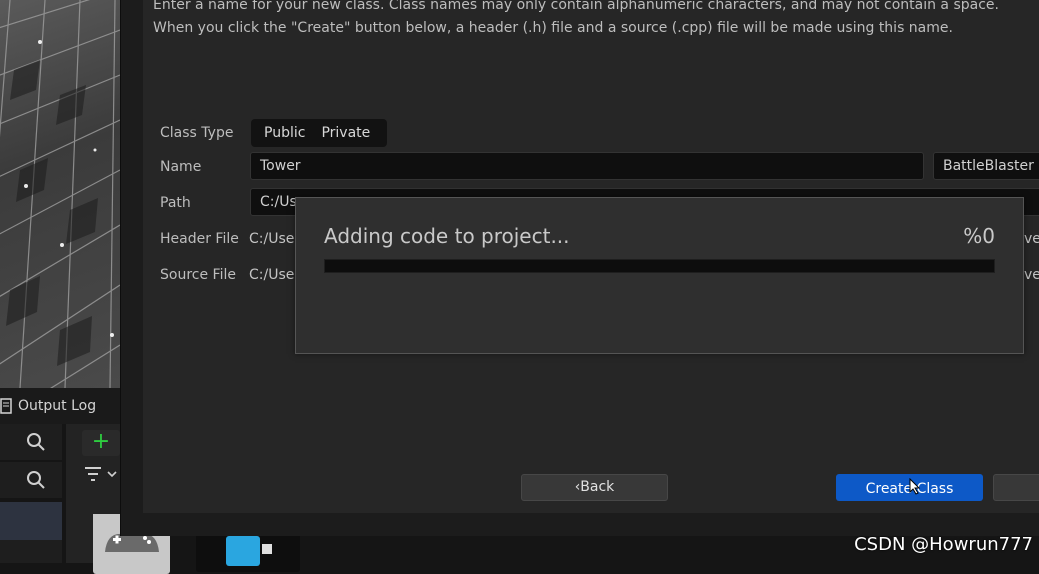 The height and width of the screenshot is (574, 1039). I want to click on add-button: +, so click(101, 443).